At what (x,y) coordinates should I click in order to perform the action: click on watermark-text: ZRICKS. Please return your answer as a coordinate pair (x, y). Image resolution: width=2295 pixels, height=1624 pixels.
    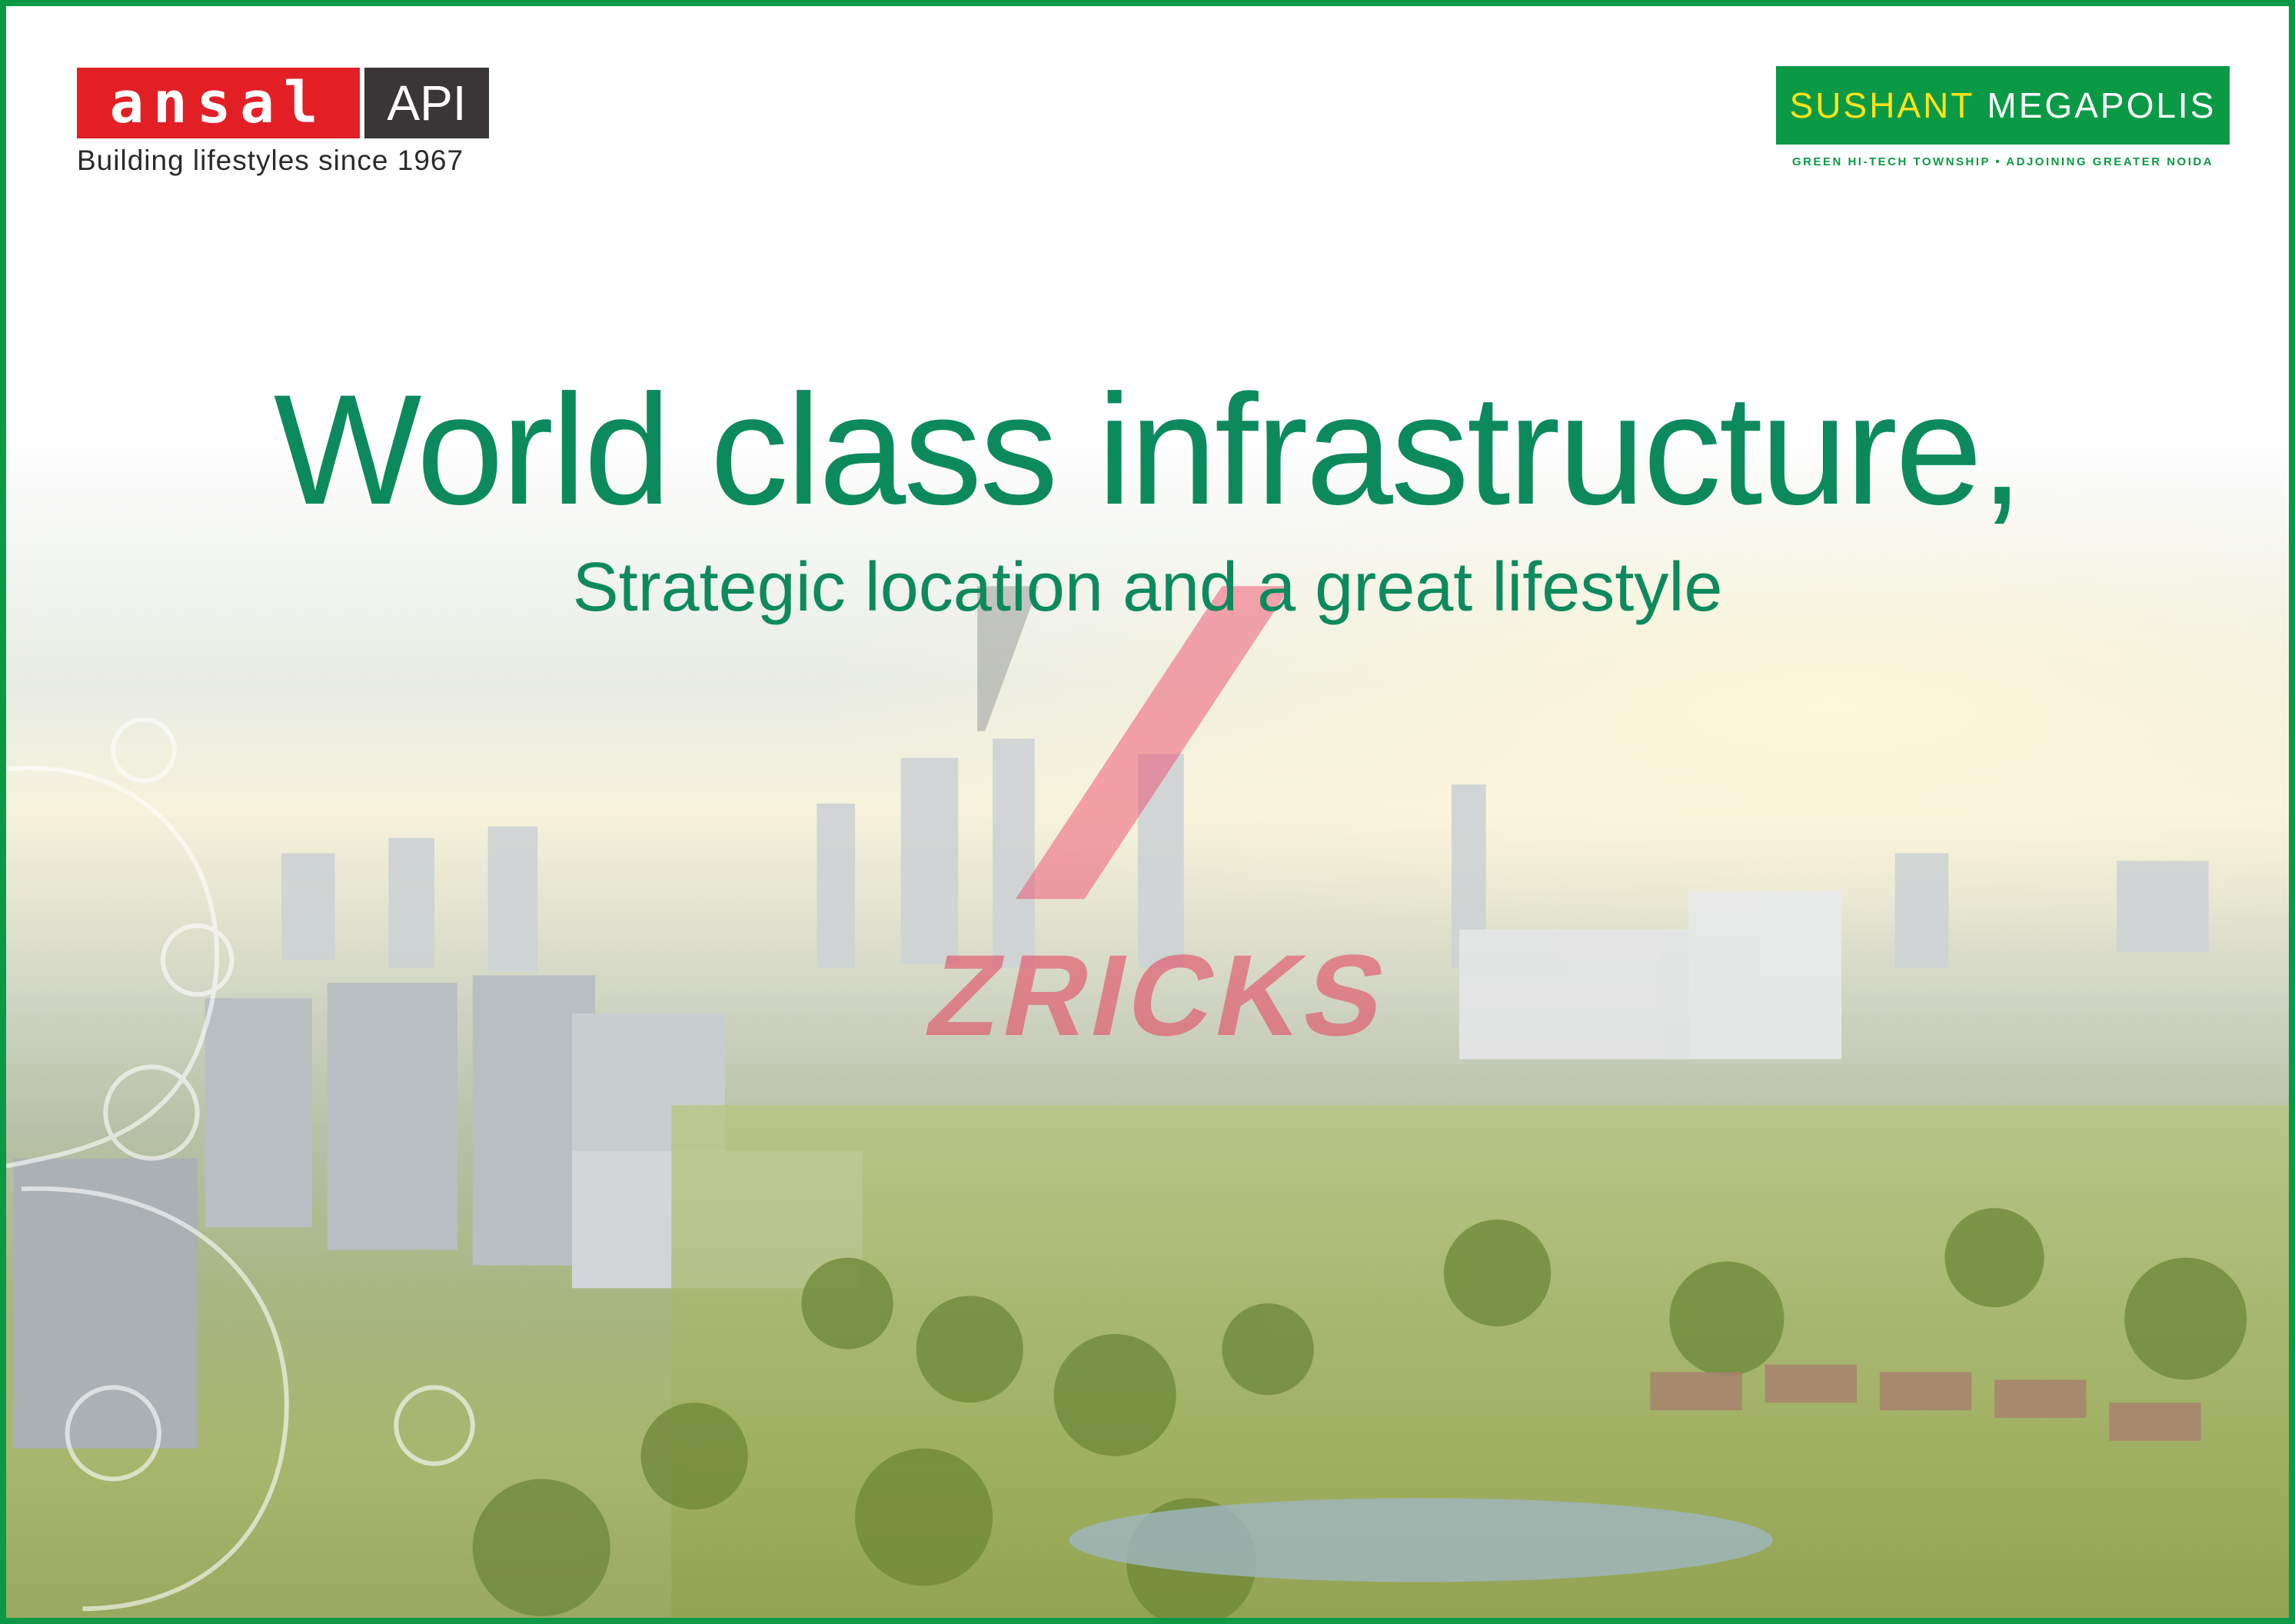
    Looking at the image, I should click on (1159, 995).